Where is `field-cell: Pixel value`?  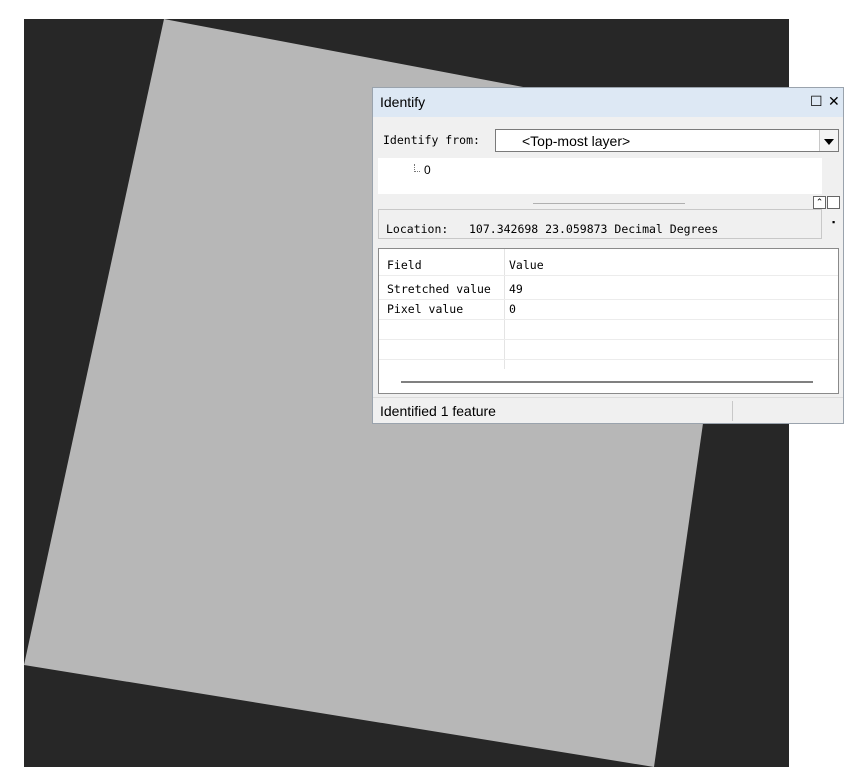 field-cell: Pixel value is located at coordinates (425, 309).